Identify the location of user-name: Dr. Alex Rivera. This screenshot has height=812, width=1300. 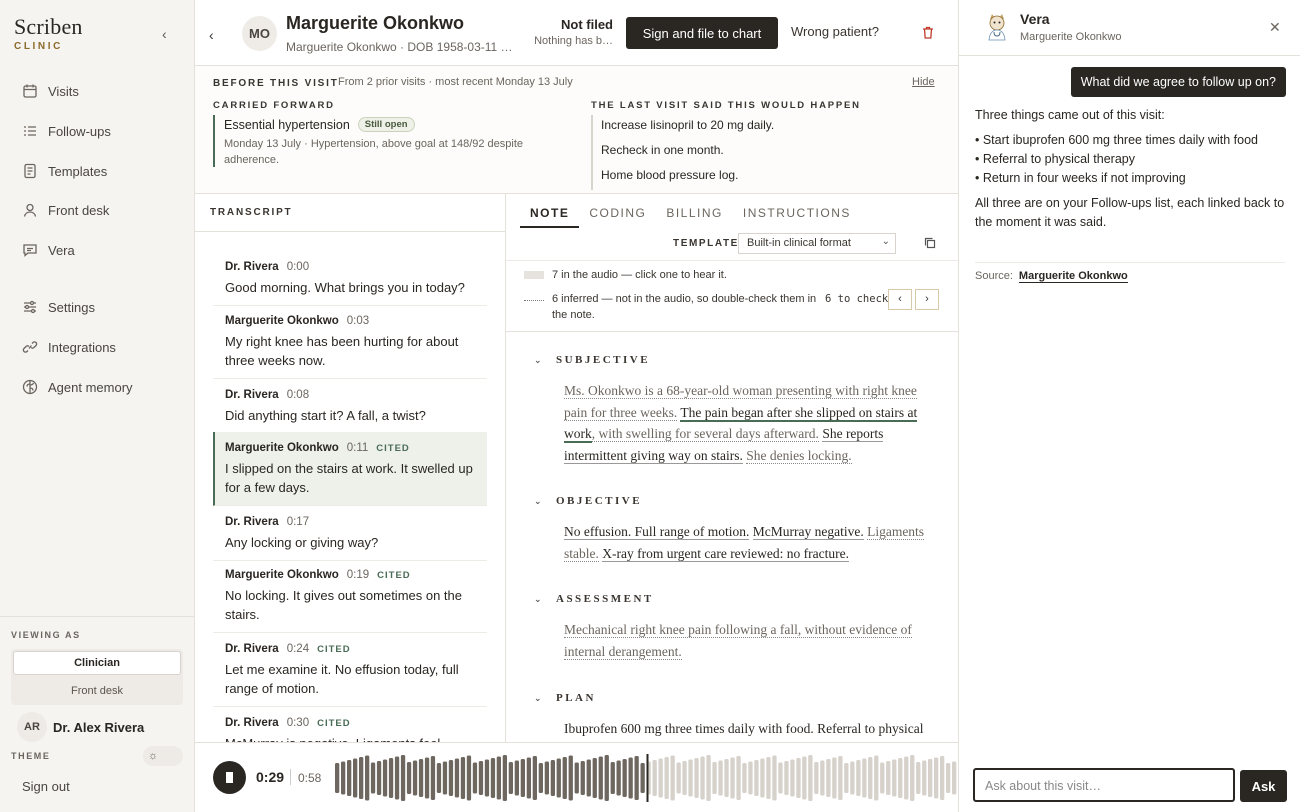
(99, 727).